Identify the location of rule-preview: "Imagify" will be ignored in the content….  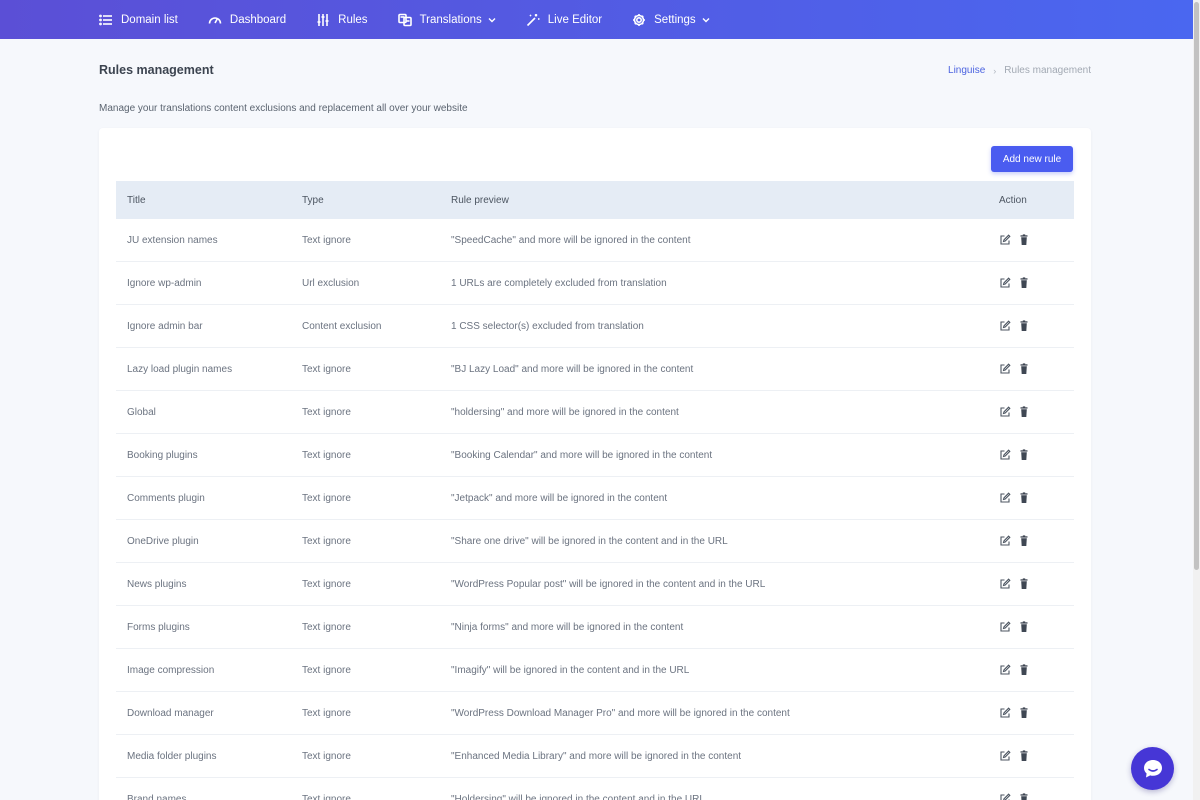
(570, 670).